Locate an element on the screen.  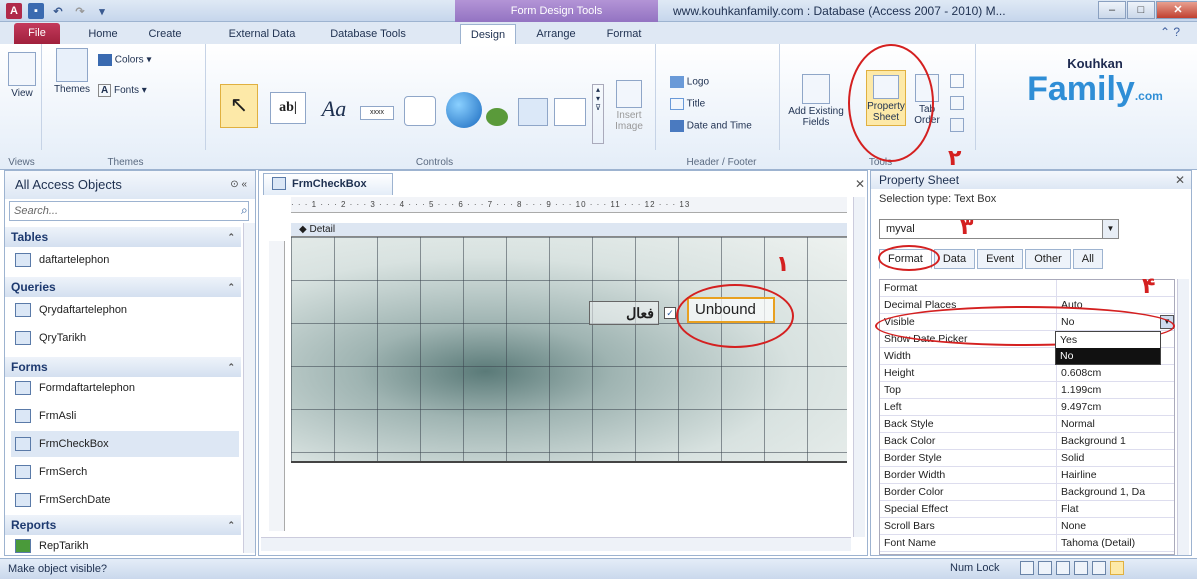
convert-macros-icon is located at coordinates (957, 125).